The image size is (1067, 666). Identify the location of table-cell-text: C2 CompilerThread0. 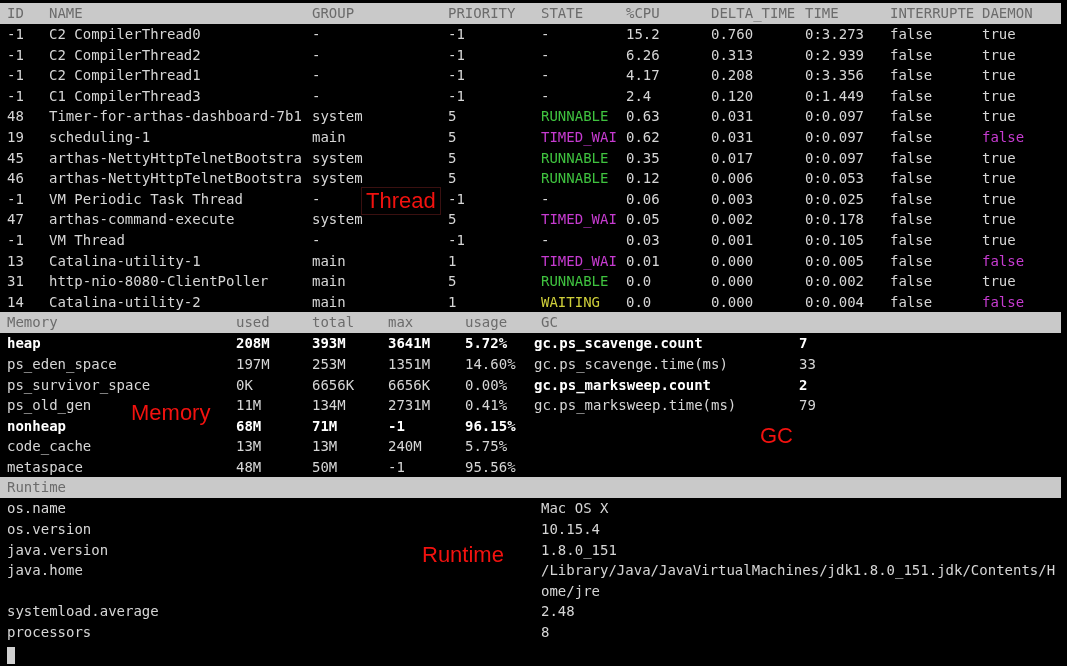
(125, 34).